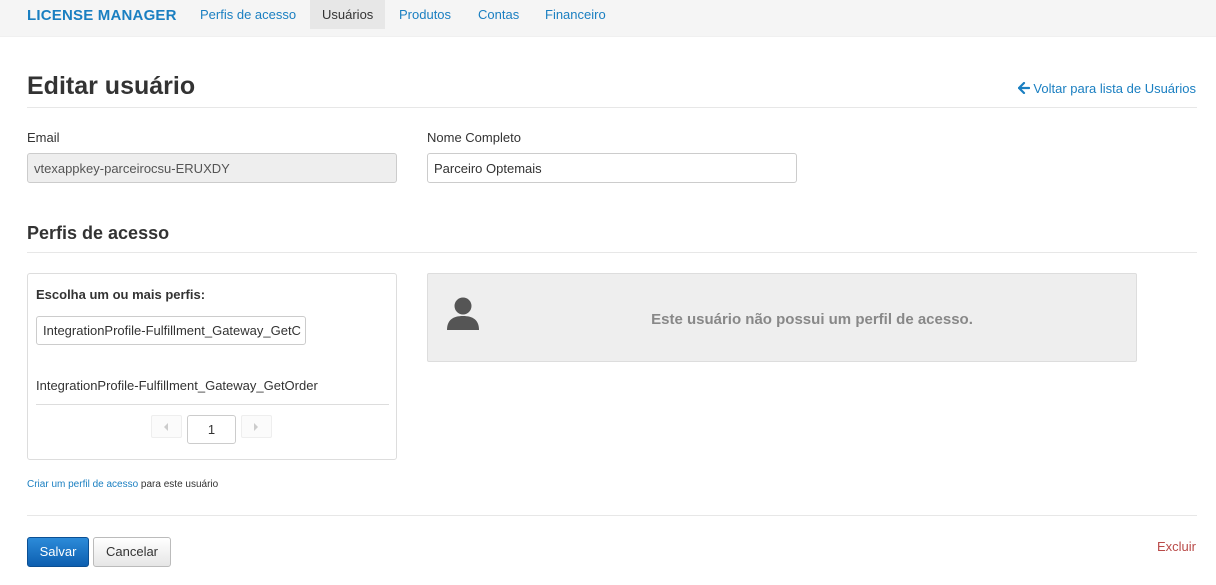  Describe the element at coordinates (43, 137) in the screenshot. I see `email-label: Email` at that location.